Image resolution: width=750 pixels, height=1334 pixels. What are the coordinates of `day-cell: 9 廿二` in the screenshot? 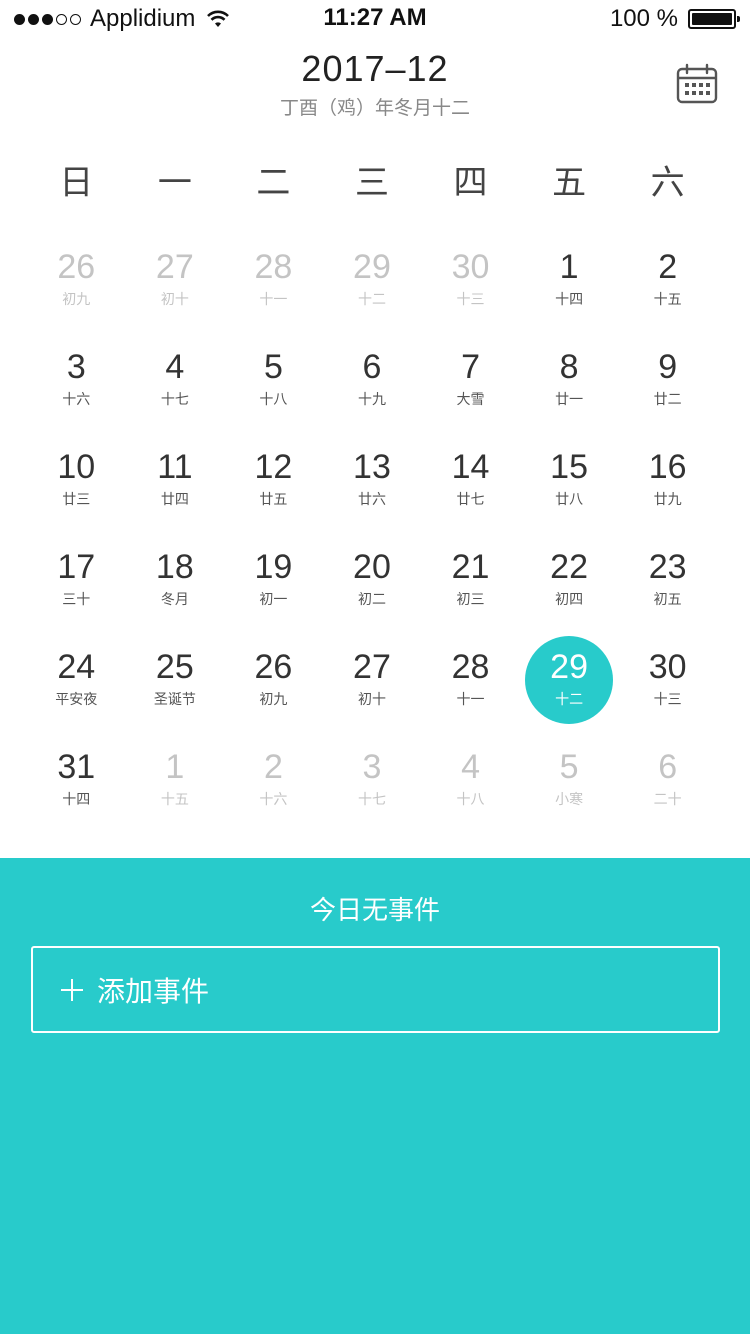 It's located at (667, 386).